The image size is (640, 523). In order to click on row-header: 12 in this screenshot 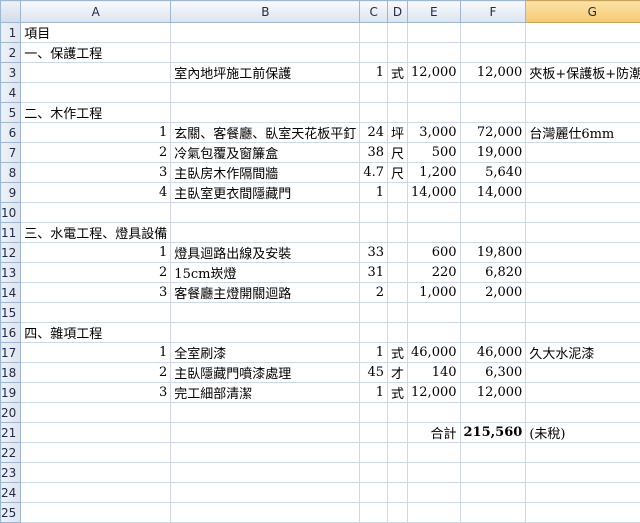, I will do `click(11, 253)`.